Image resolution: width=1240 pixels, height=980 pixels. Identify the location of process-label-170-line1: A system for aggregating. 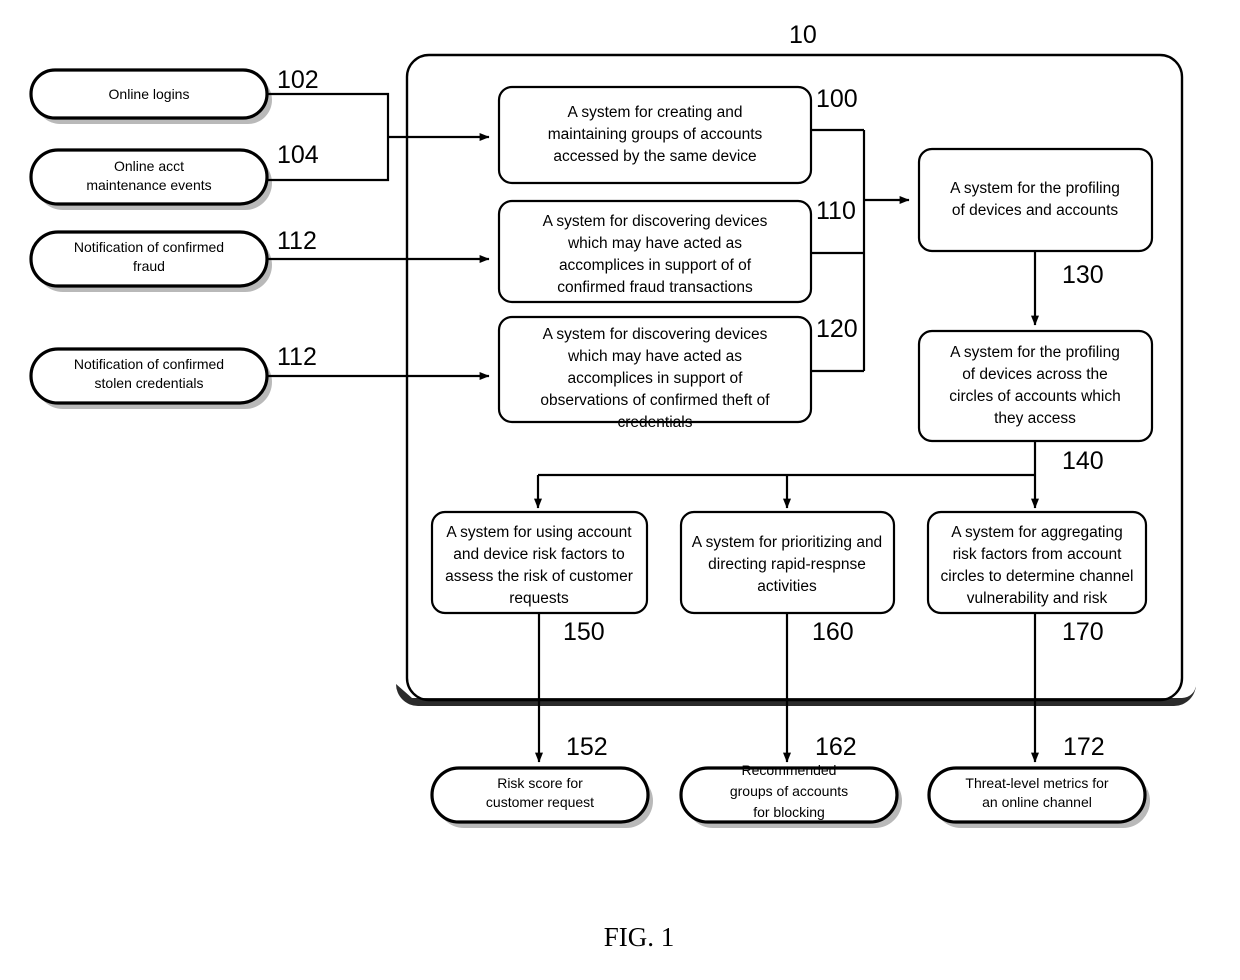
(1036, 532).